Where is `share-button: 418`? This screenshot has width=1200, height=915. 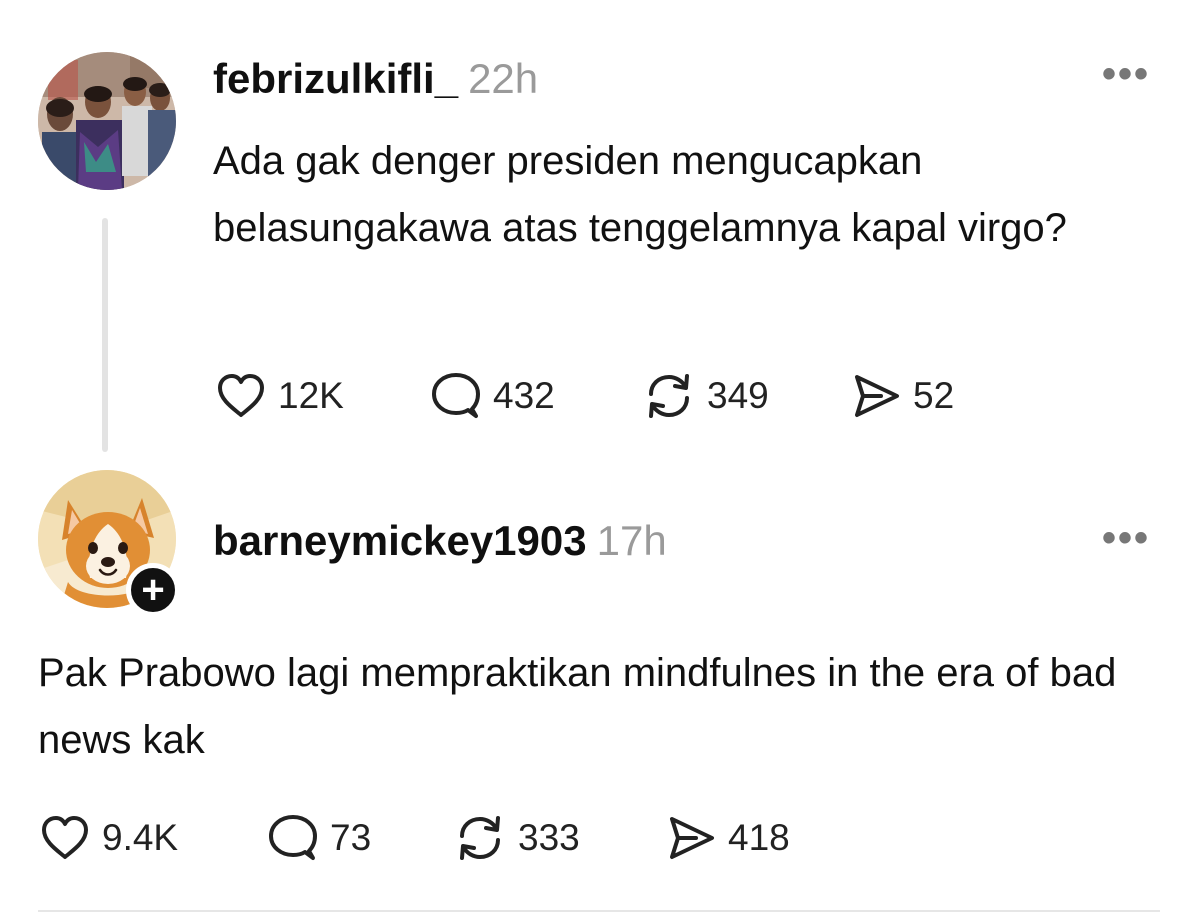
share-button: 418 is located at coordinates (728, 838).